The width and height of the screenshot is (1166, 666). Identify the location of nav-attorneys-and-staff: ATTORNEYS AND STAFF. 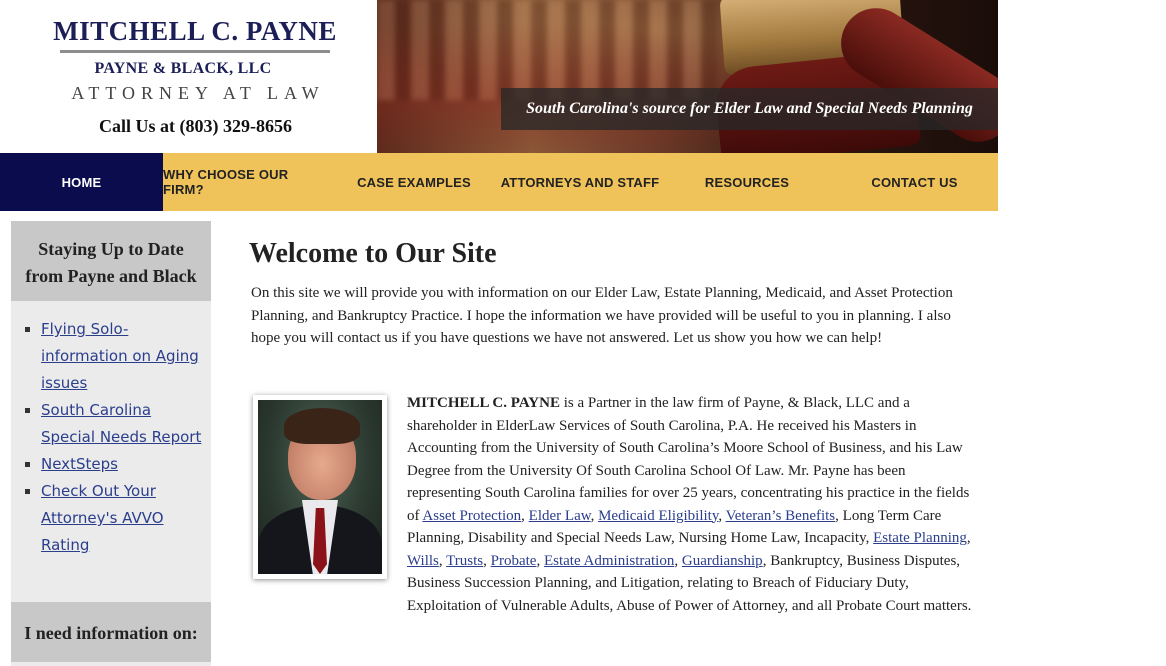
(580, 182).